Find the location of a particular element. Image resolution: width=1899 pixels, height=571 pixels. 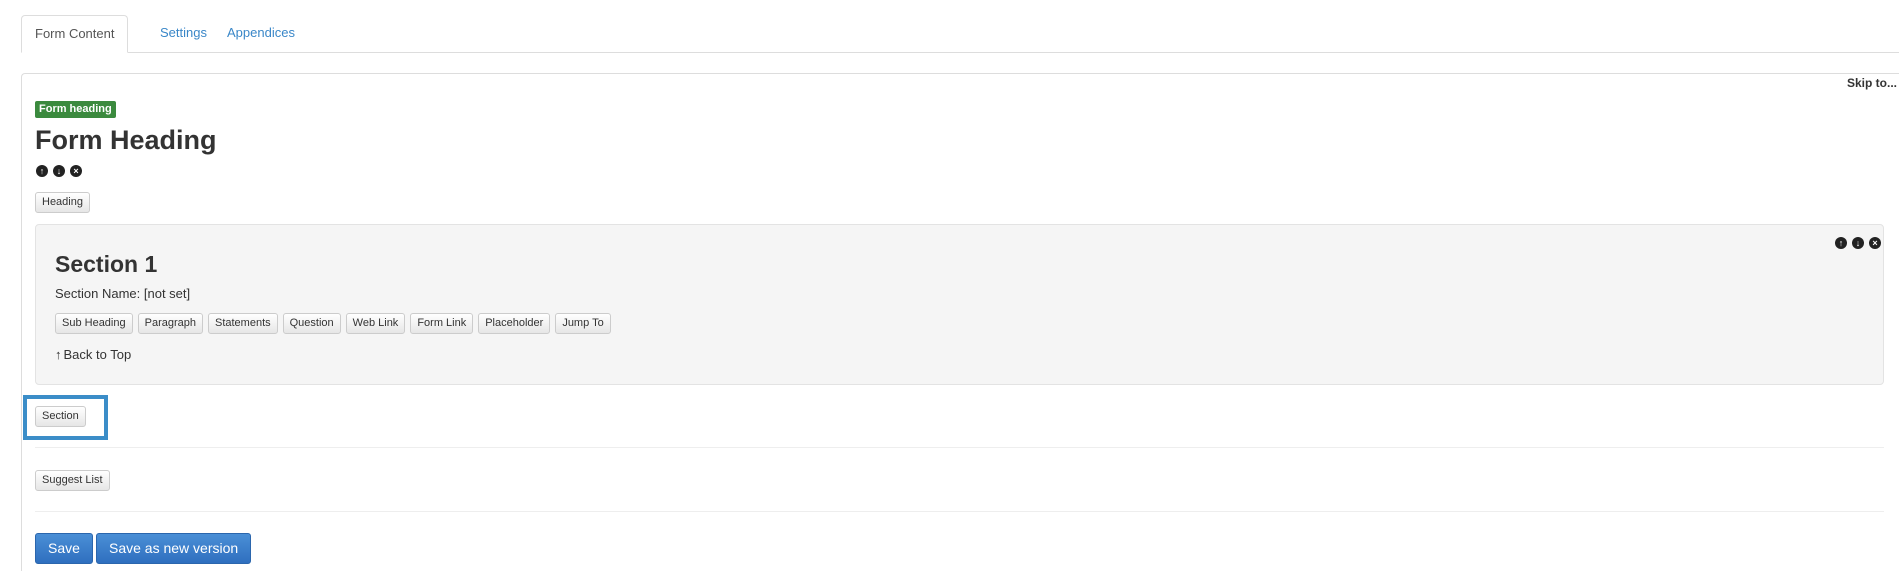

form-heading-controls: ↑ ↓ × is located at coordinates (59, 171).